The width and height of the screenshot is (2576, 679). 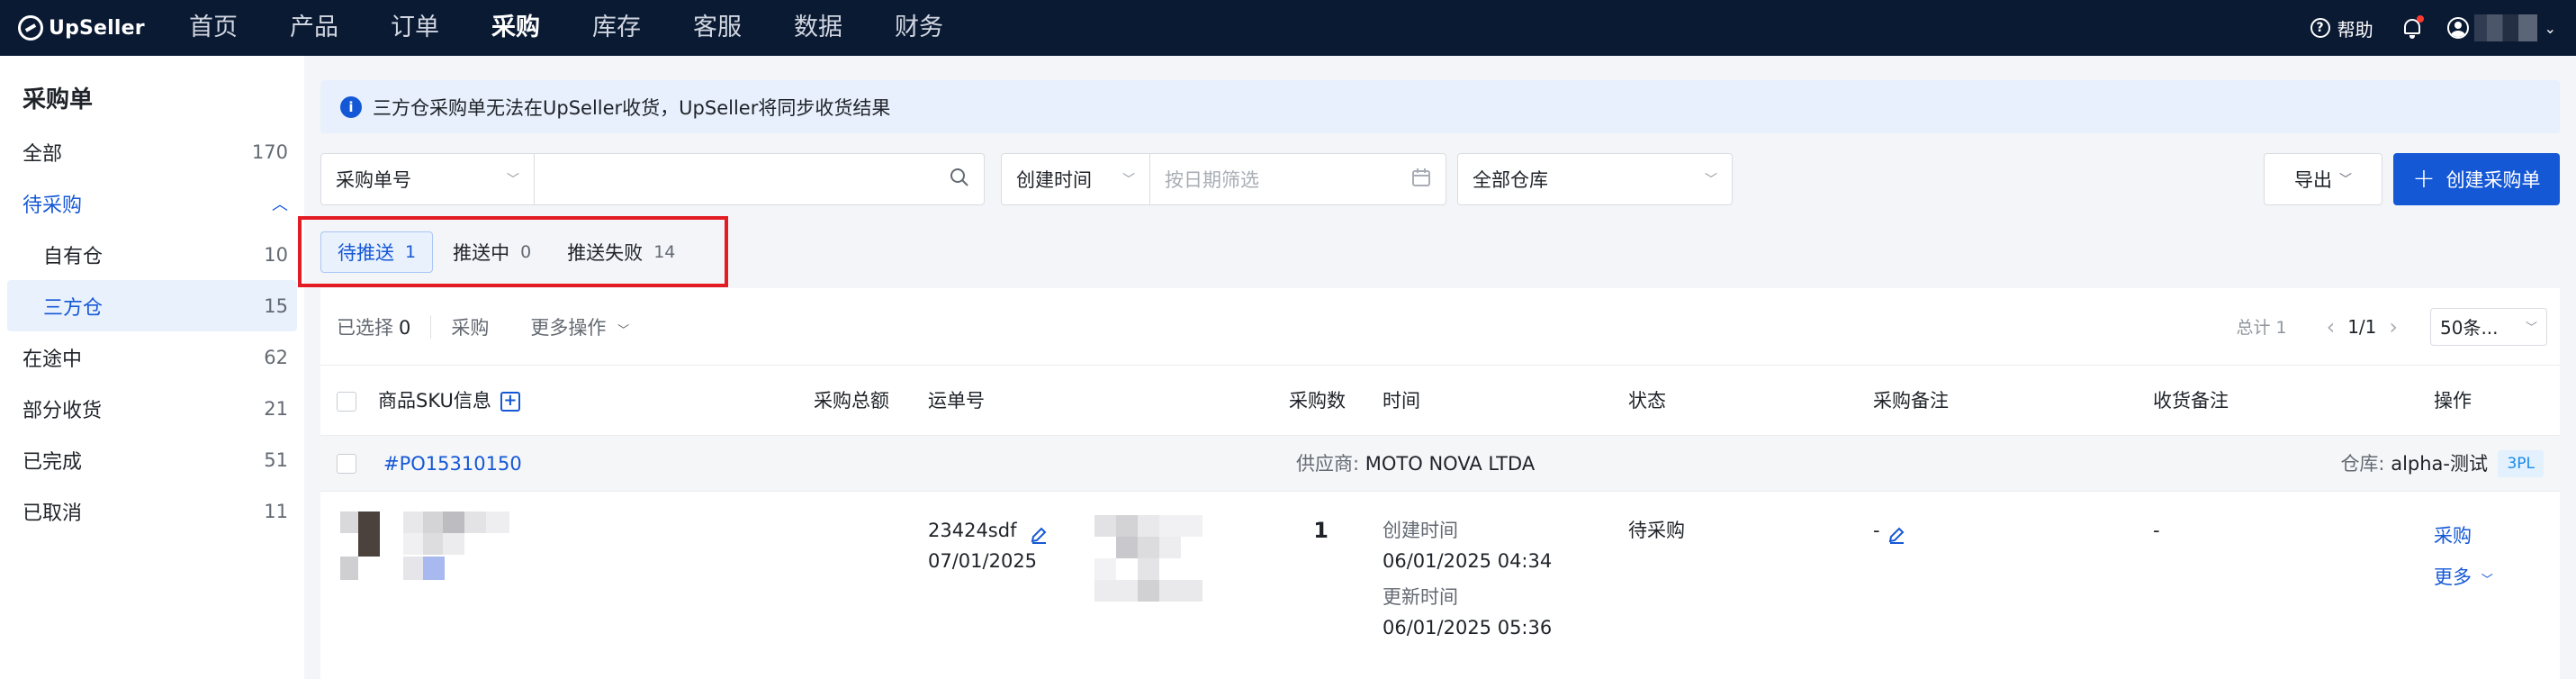 What do you see at coordinates (510, 402) in the screenshot?
I see `add-column-icon: +` at bounding box center [510, 402].